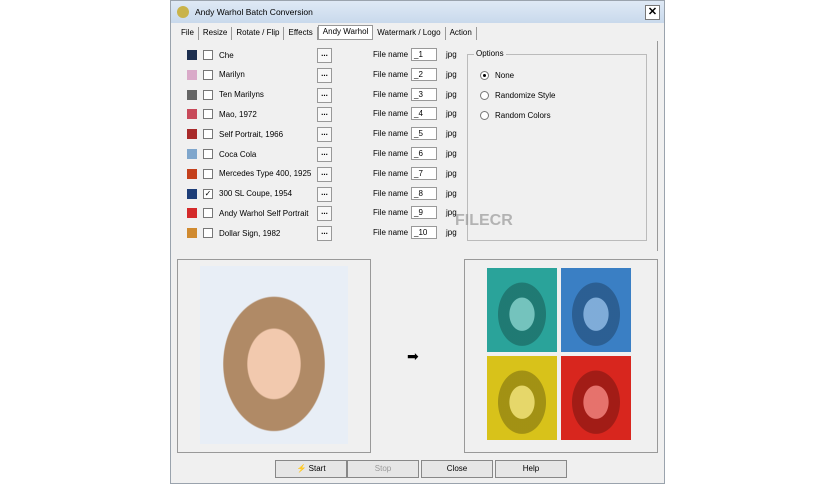 This screenshot has width=836, height=484. Describe the element at coordinates (301, 33) in the screenshot. I see `tab-effects: Effects` at that location.